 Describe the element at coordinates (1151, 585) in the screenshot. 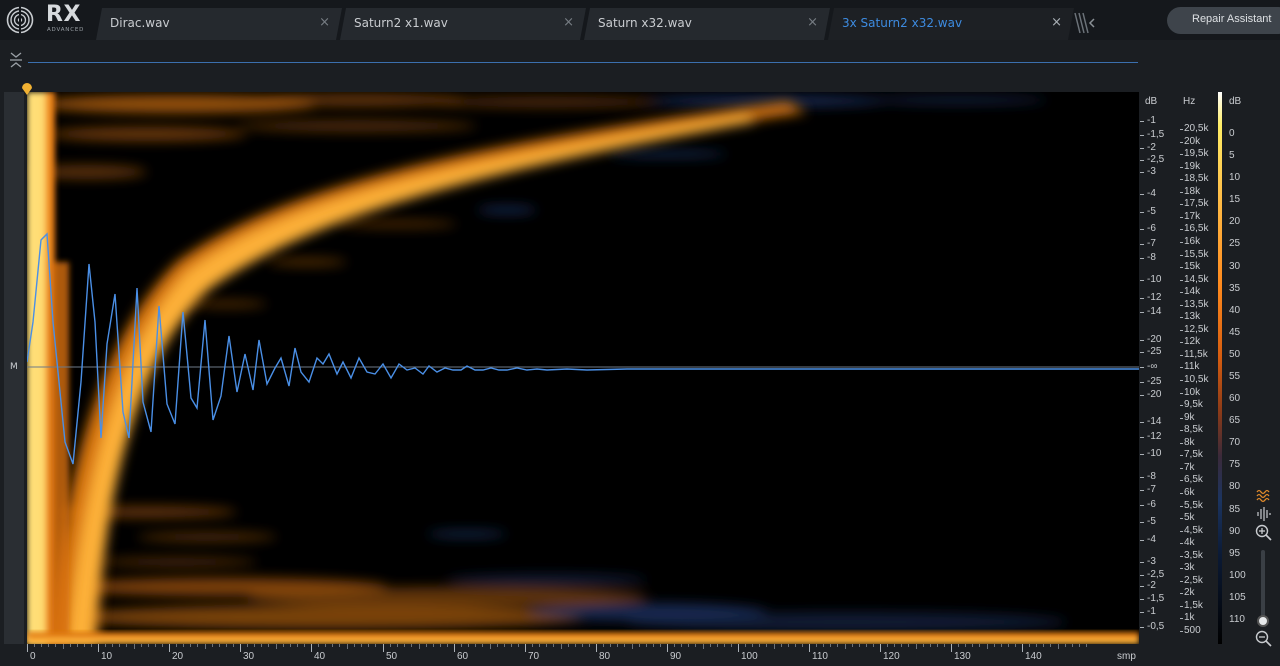

I see `db-tick-label: -2` at that location.